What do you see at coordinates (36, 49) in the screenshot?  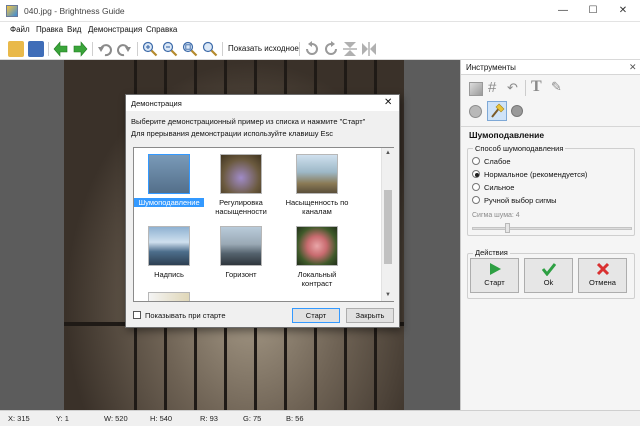 I see `save-icon` at bounding box center [36, 49].